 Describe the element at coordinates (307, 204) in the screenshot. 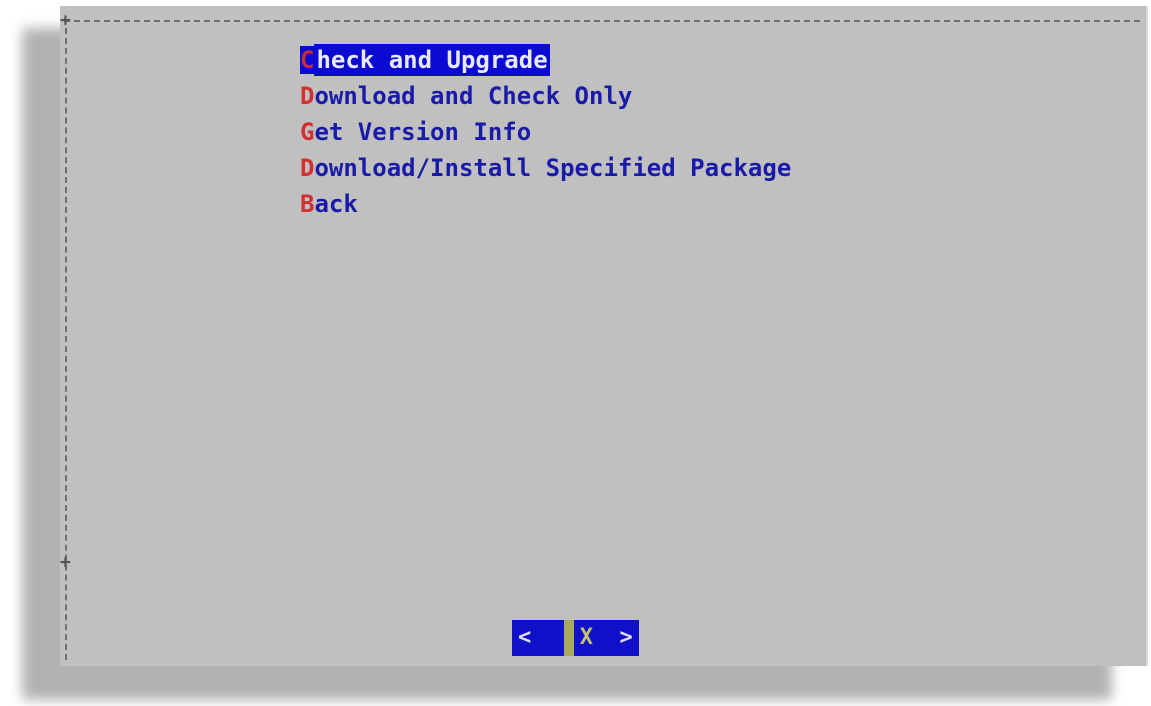

I see `hotkey-letter: B` at that location.